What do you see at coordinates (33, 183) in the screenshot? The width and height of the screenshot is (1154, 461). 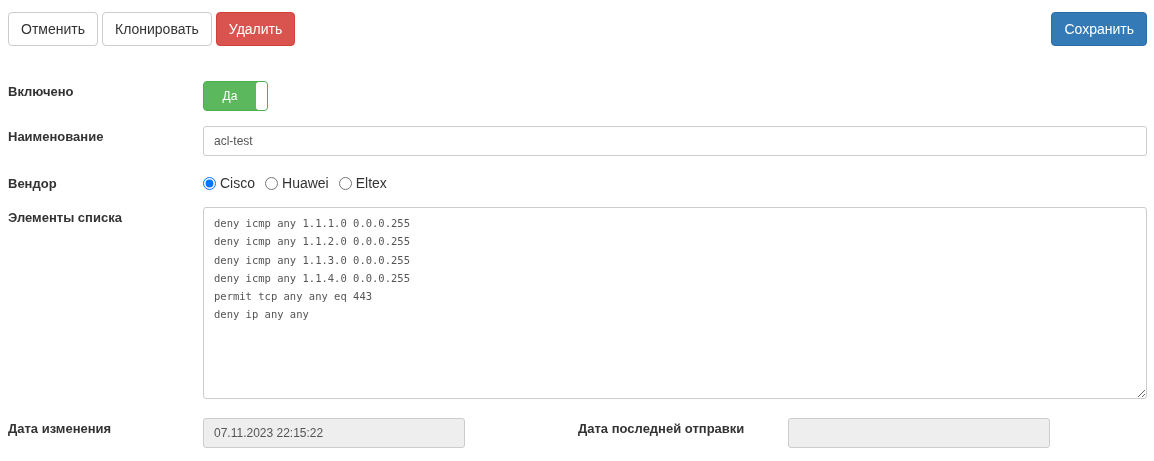 I see `field-label: Вендор` at bounding box center [33, 183].